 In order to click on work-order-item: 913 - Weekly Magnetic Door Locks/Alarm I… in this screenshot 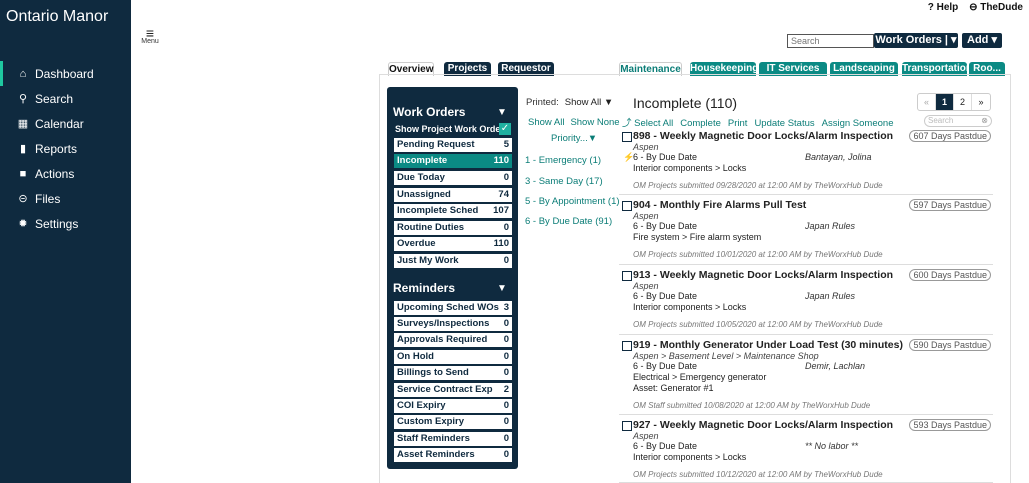, I will do `click(806, 301)`.